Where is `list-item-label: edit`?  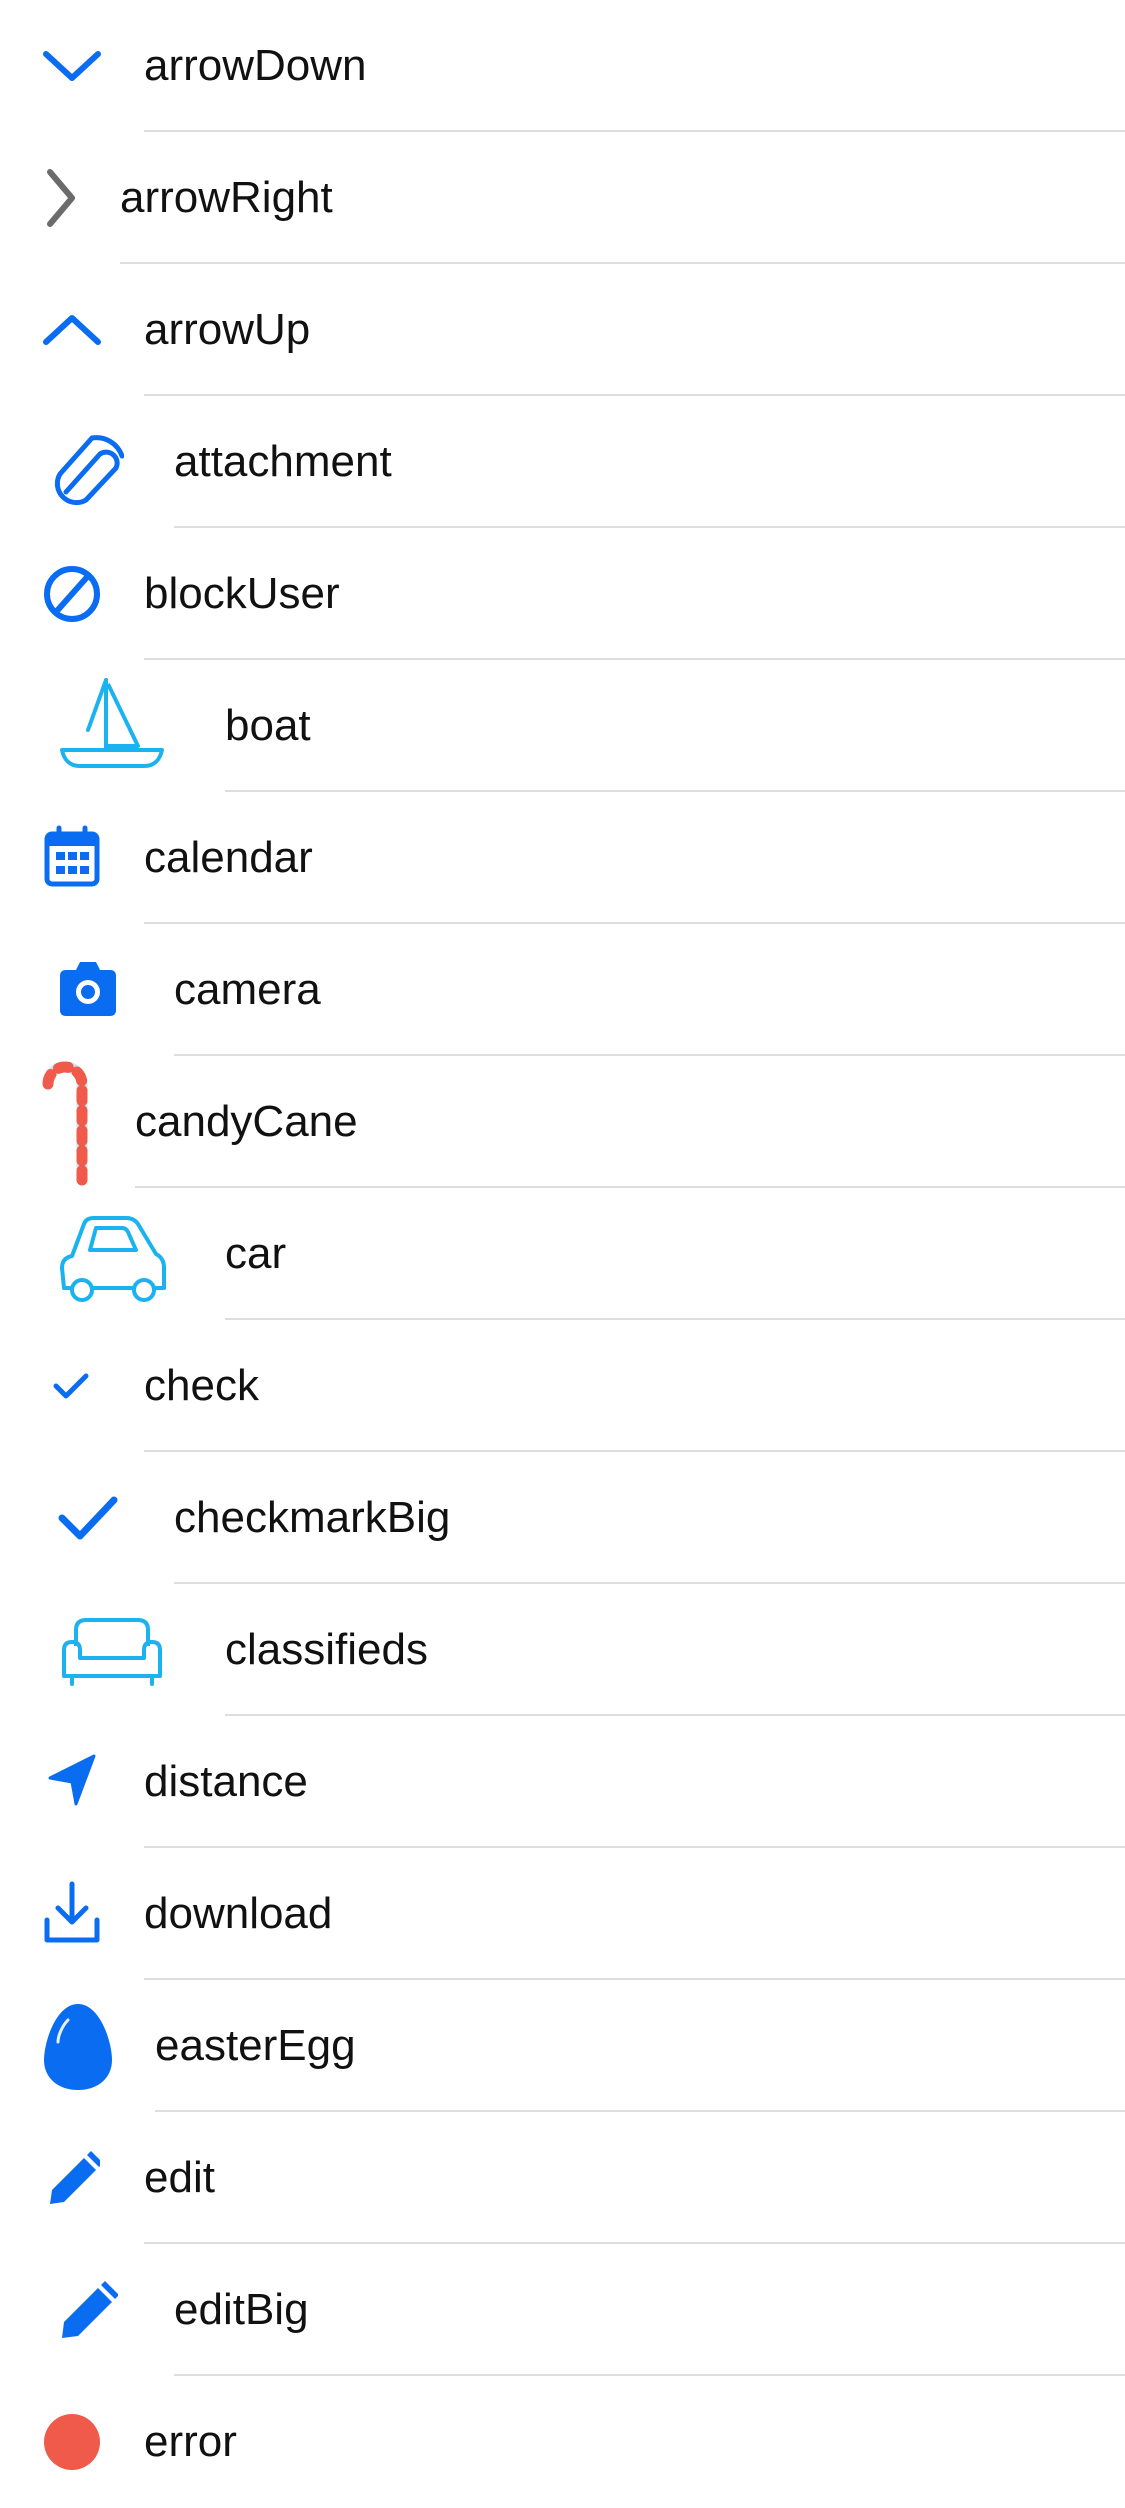
list-item-label: edit is located at coordinates (179, 2177).